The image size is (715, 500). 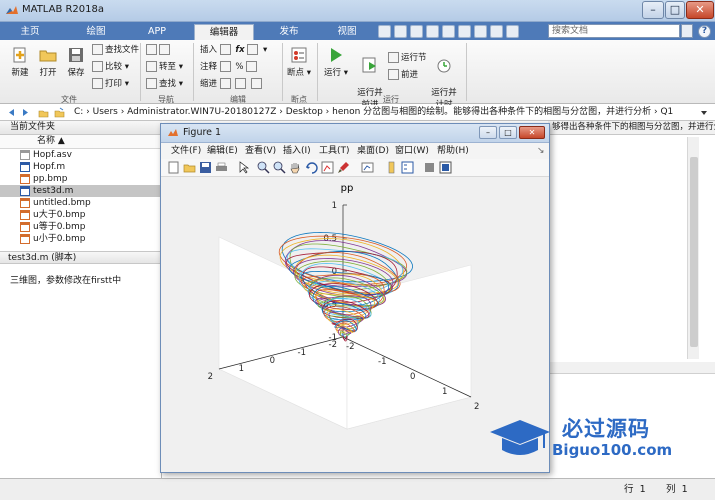 What do you see at coordinates (81, 239) in the screenshot?
I see `file-row: u小于0.bmp` at bounding box center [81, 239].